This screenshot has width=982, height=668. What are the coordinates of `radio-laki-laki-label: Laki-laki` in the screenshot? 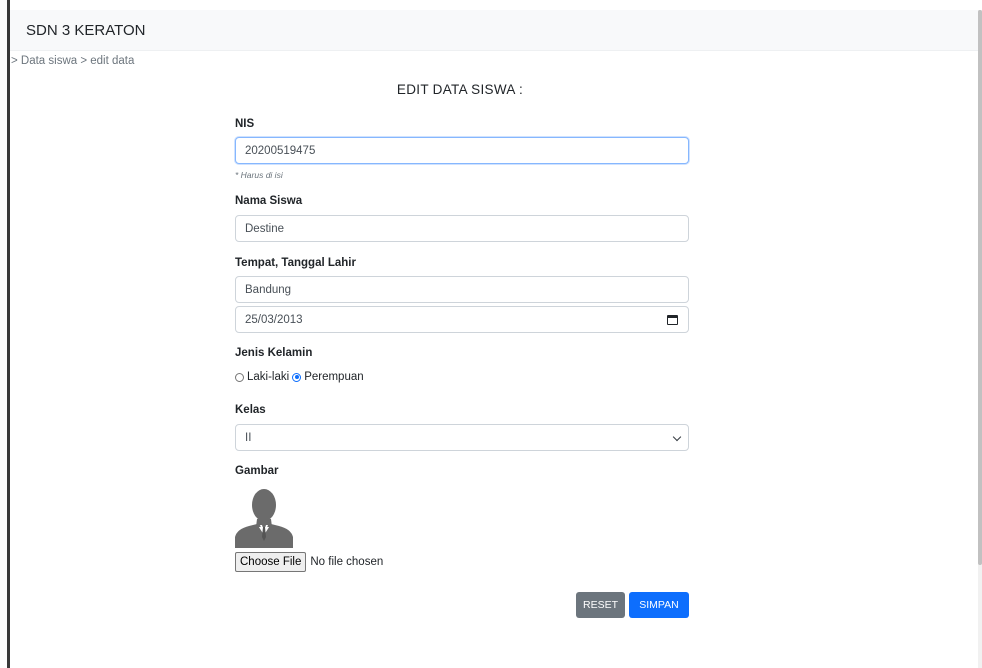 It's located at (268, 377).